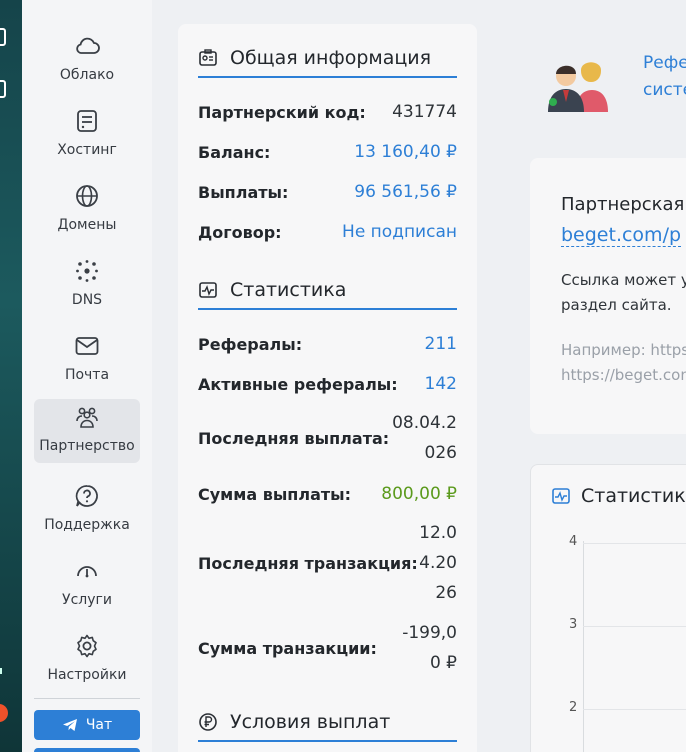 The image size is (686, 752). I want to click on info-label: Баланс:, so click(234, 152).